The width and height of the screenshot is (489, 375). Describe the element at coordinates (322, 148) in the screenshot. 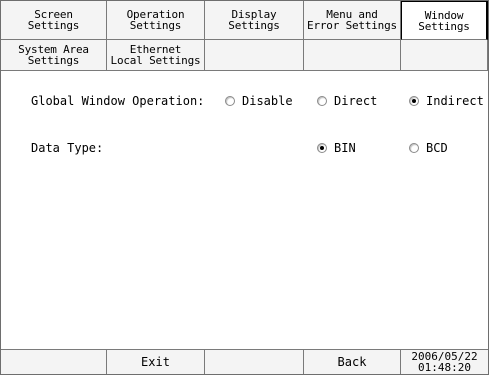

I see `radio-bin-indicator` at that location.